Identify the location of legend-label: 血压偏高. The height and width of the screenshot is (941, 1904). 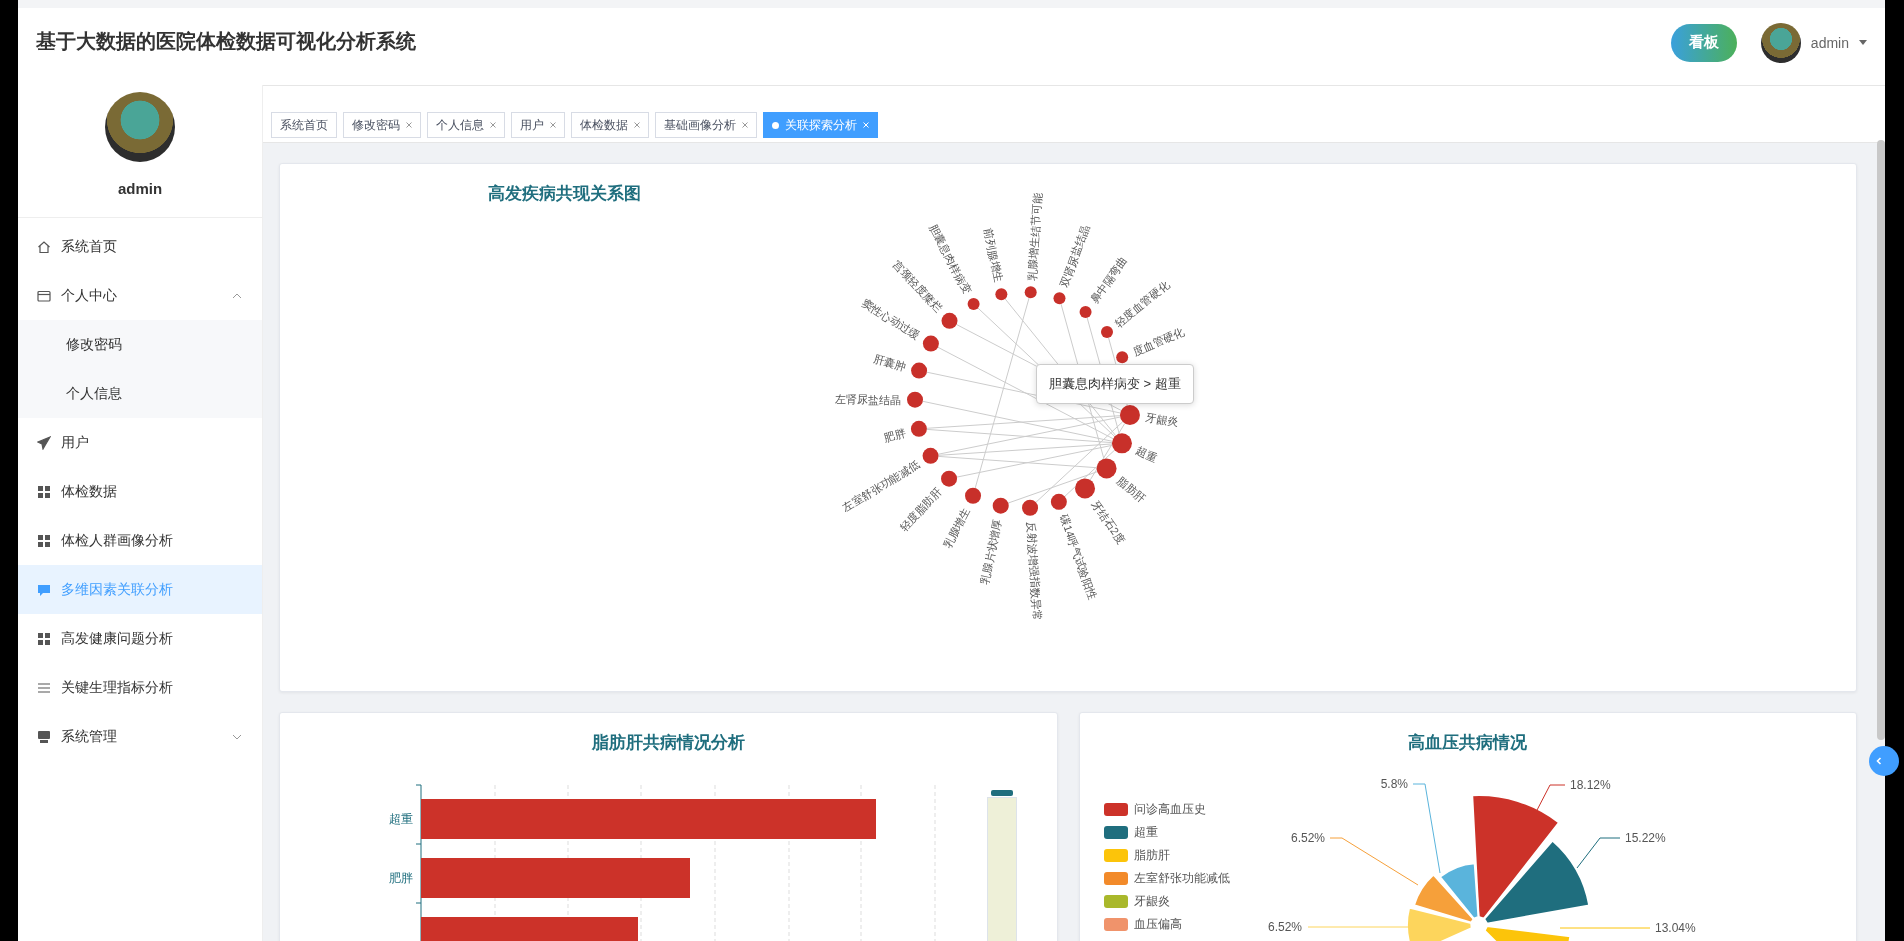
(1157, 924).